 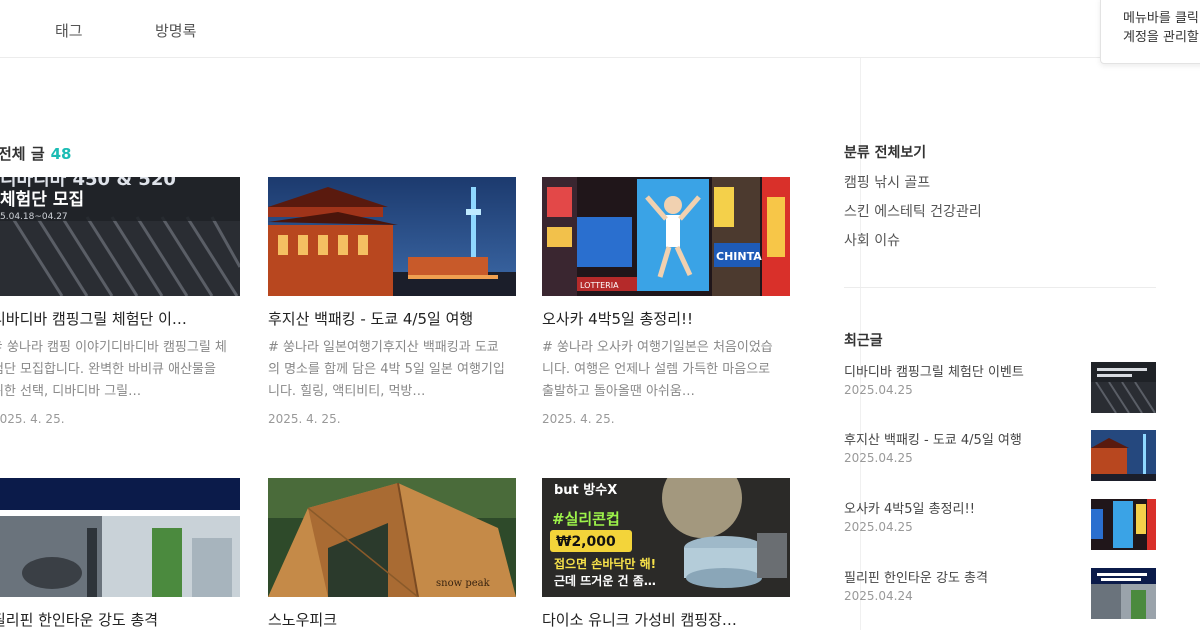 I want to click on category-all-link: 분류 전체보기, so click(x=885, y=152).